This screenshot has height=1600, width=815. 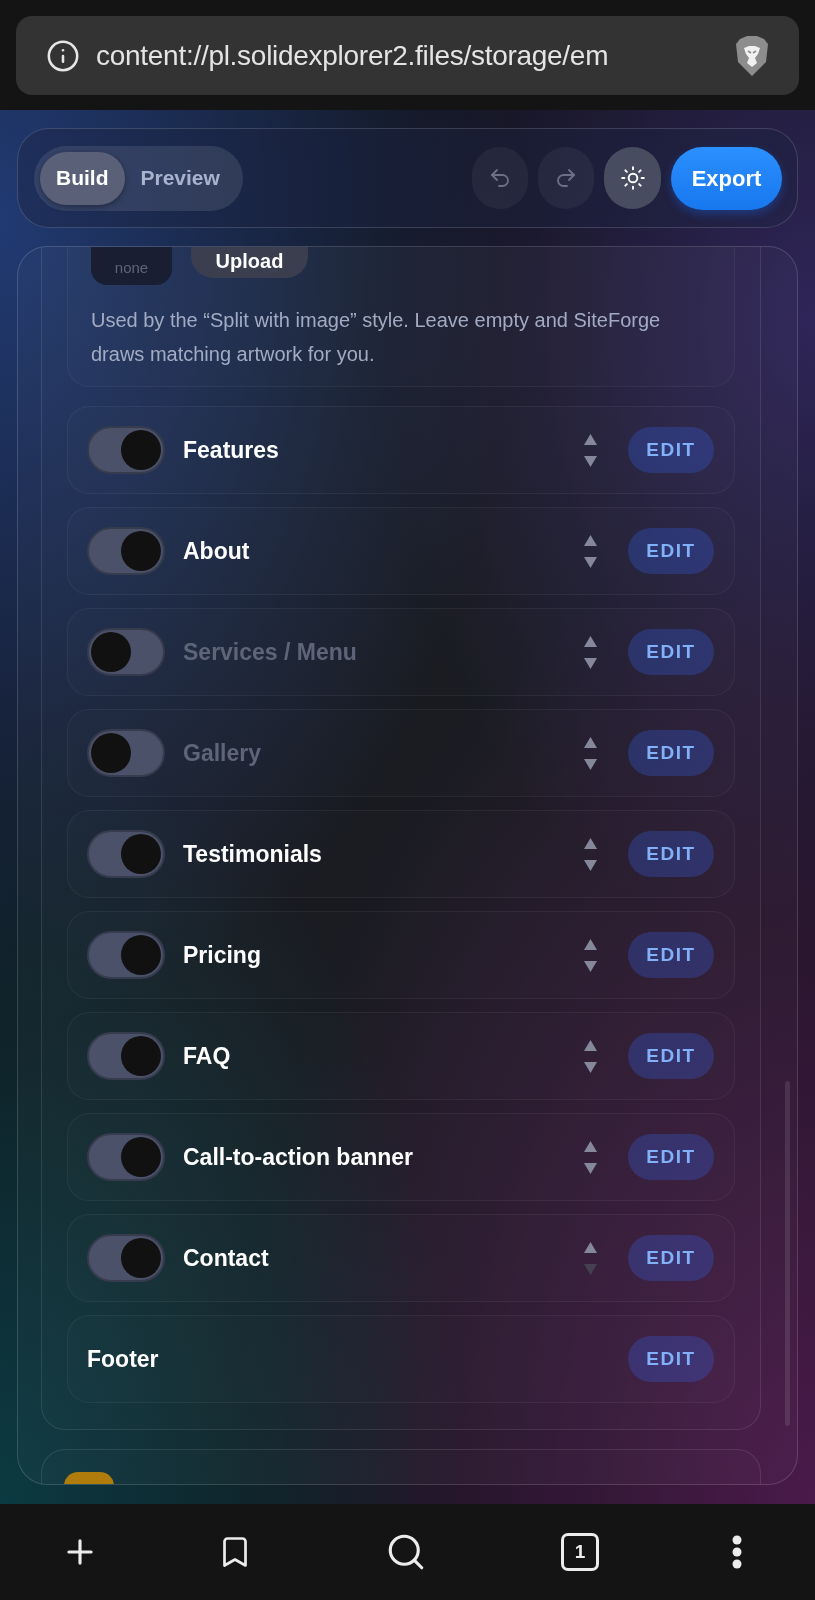 I want to click on section-label: Footer, so click(x=123, y=1359).